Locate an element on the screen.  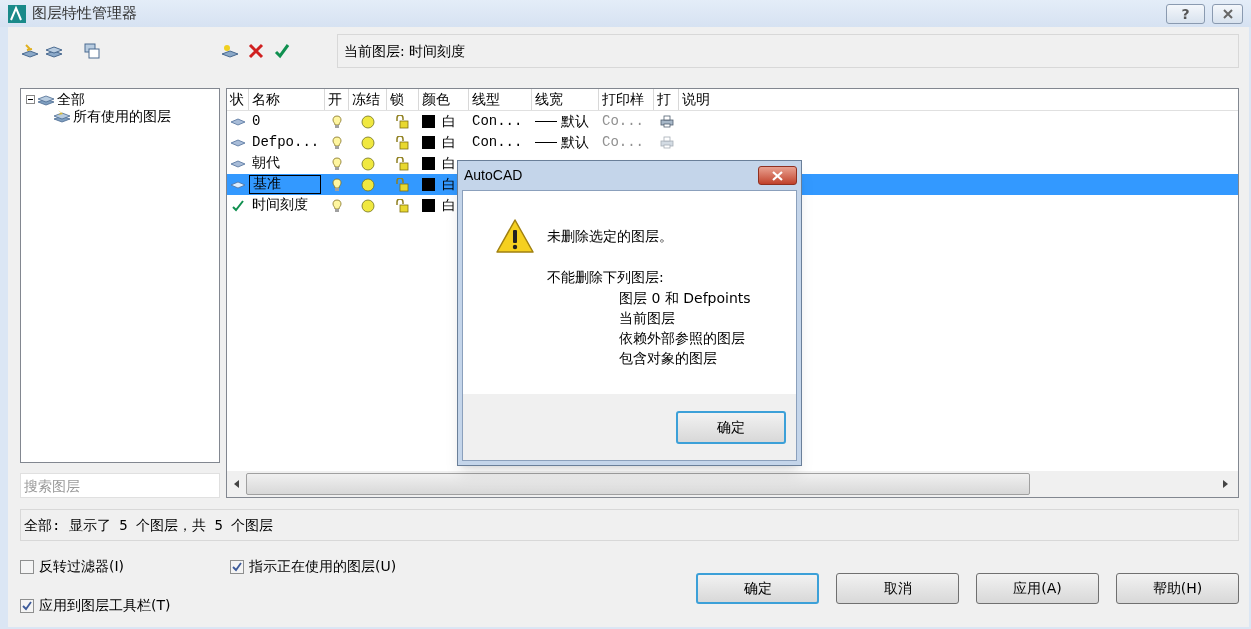
reason-item: 依赖外部参照的图层 is located at coordinates (682, 338).